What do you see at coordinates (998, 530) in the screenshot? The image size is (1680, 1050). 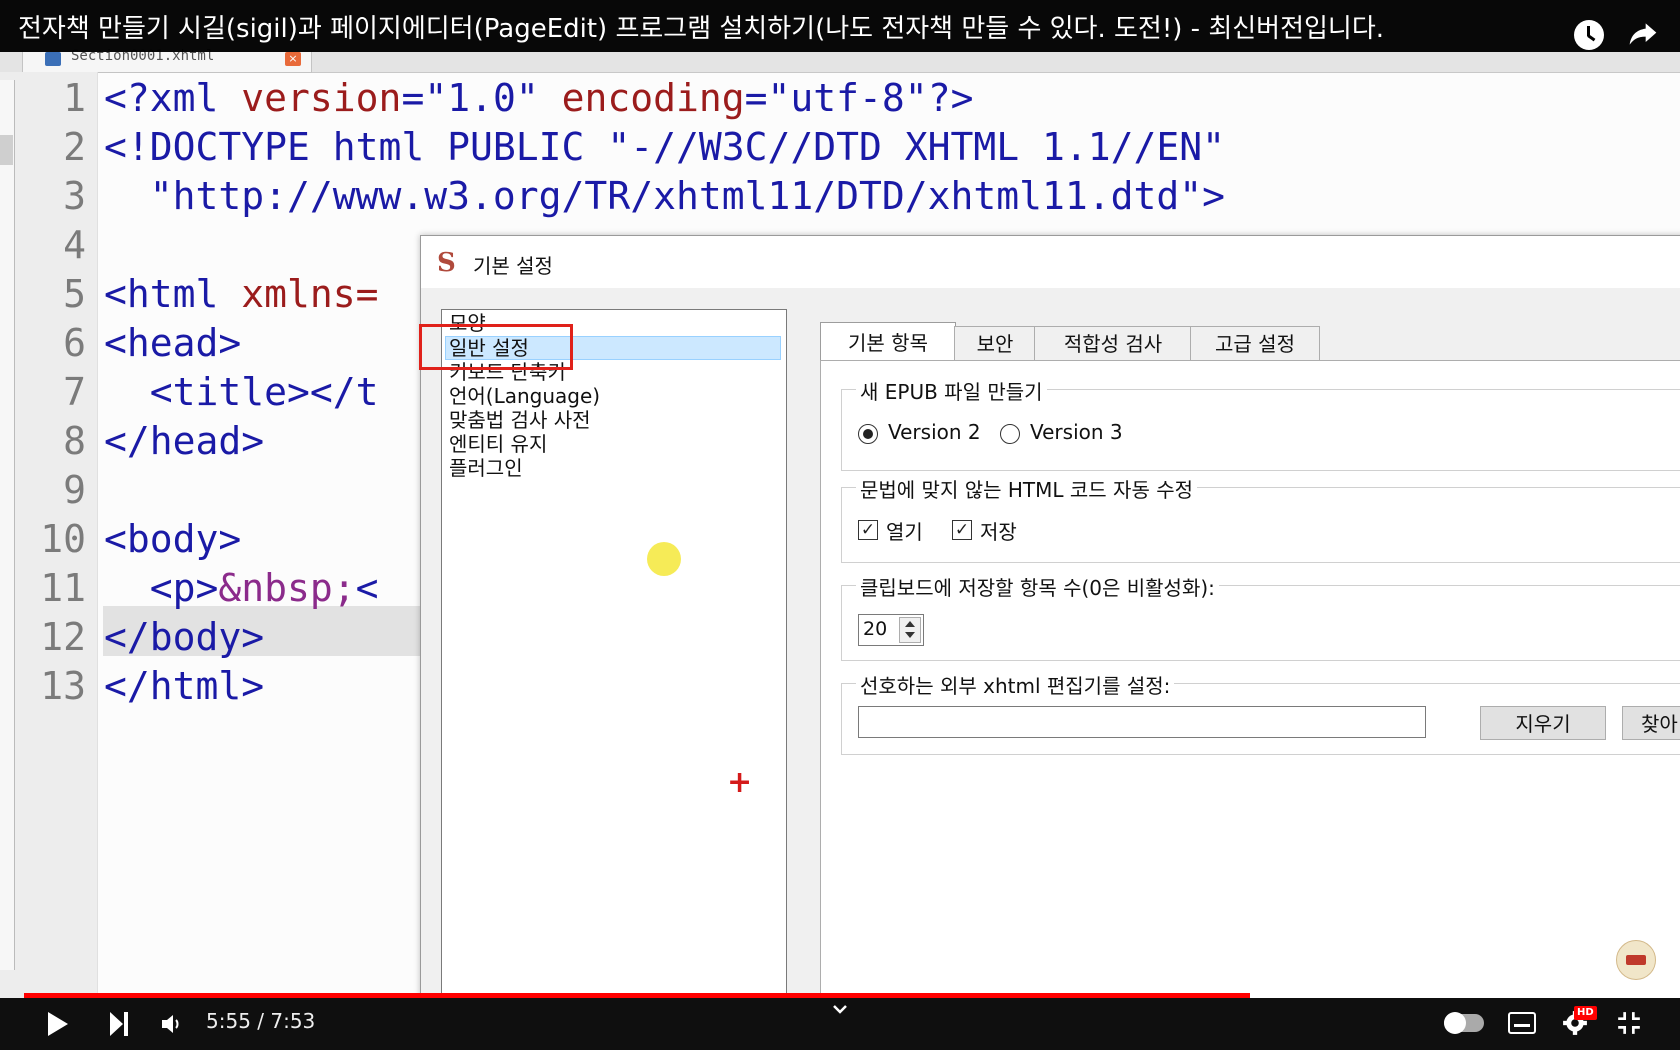 I see `checkbox-label: 저장` at bounding box center [998, 530].